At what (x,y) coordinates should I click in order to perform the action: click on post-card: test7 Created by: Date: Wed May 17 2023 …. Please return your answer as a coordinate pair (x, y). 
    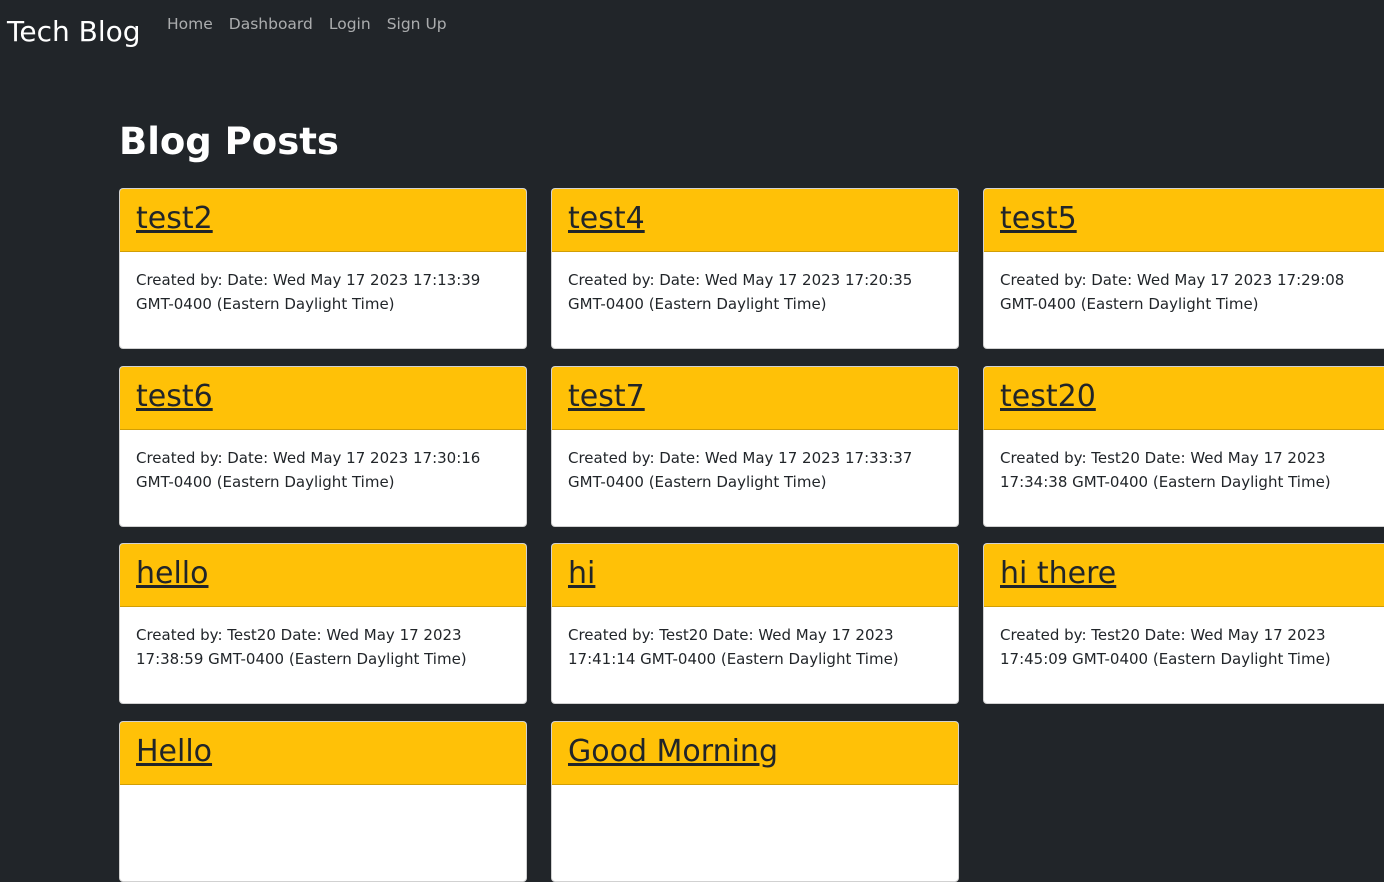
    Looking at the image, I should click on (755, 446).